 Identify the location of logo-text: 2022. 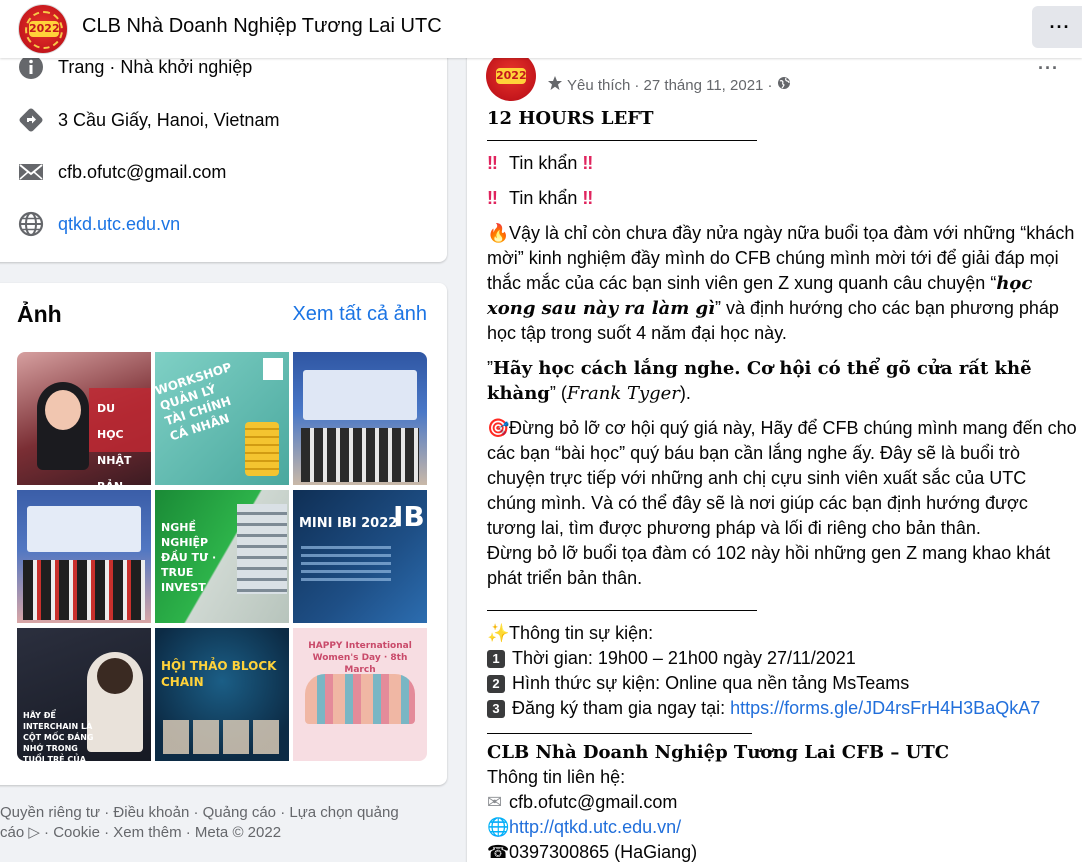
(44, 29).